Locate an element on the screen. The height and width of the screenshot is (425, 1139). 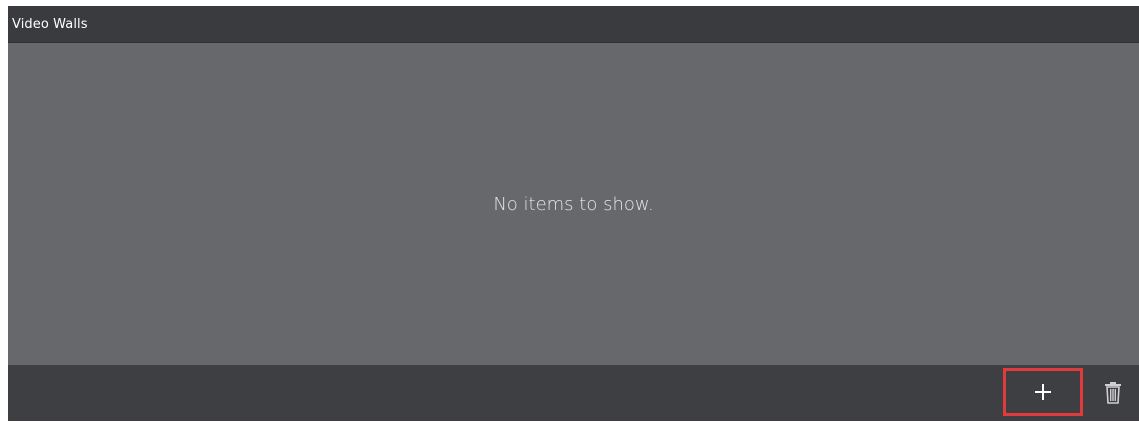
add-button is located at coordinates (1043, 392).